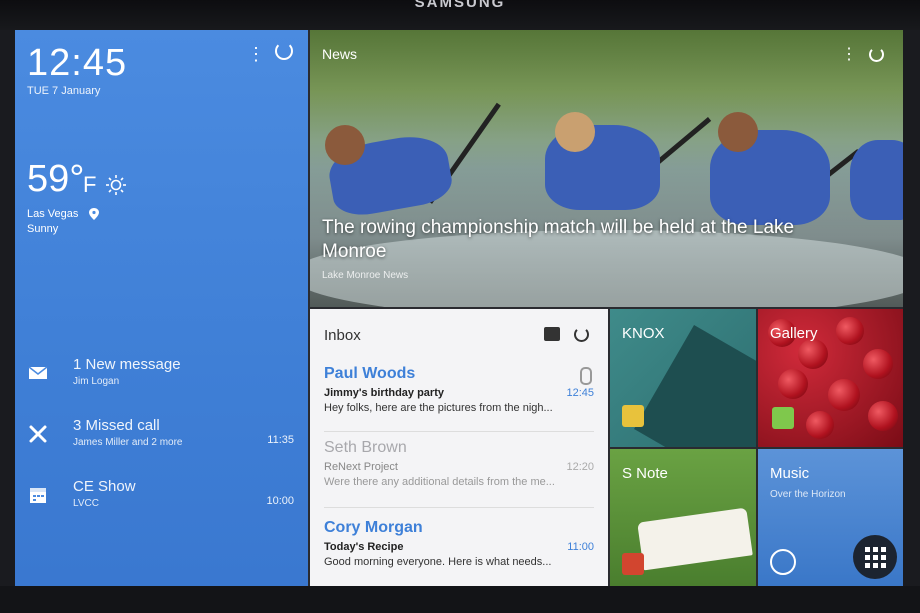 This screenshot has width=920, height=613. Describe the element at coordinates (790, 473) in the screenshot. I see `tile-label: Music` at that location.